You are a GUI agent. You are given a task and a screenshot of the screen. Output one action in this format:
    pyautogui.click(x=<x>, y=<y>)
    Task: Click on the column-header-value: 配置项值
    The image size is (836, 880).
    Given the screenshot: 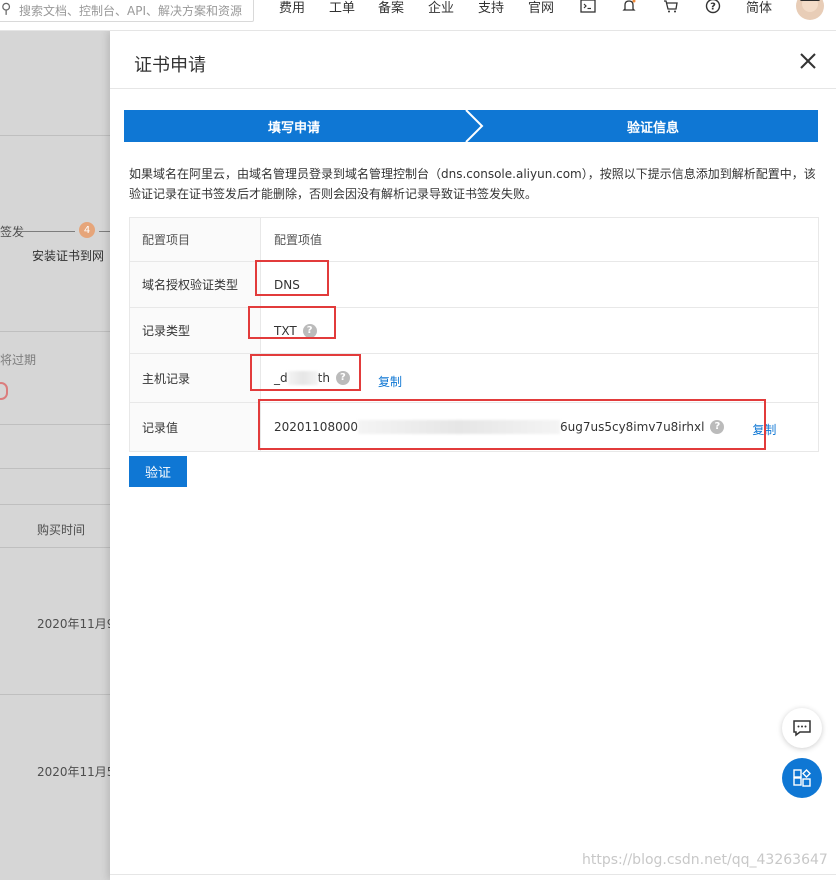 What is the action you would take?
    pyautogui.click(x=298, y=240)
    